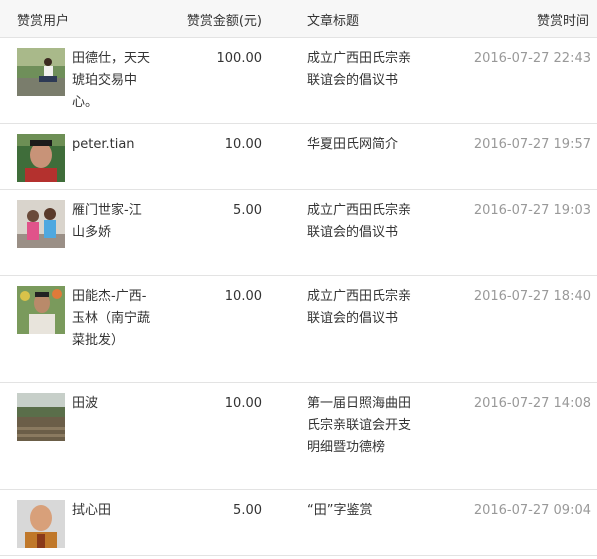  I want to click on man-portrait-photo-icon, so click(41, 158).